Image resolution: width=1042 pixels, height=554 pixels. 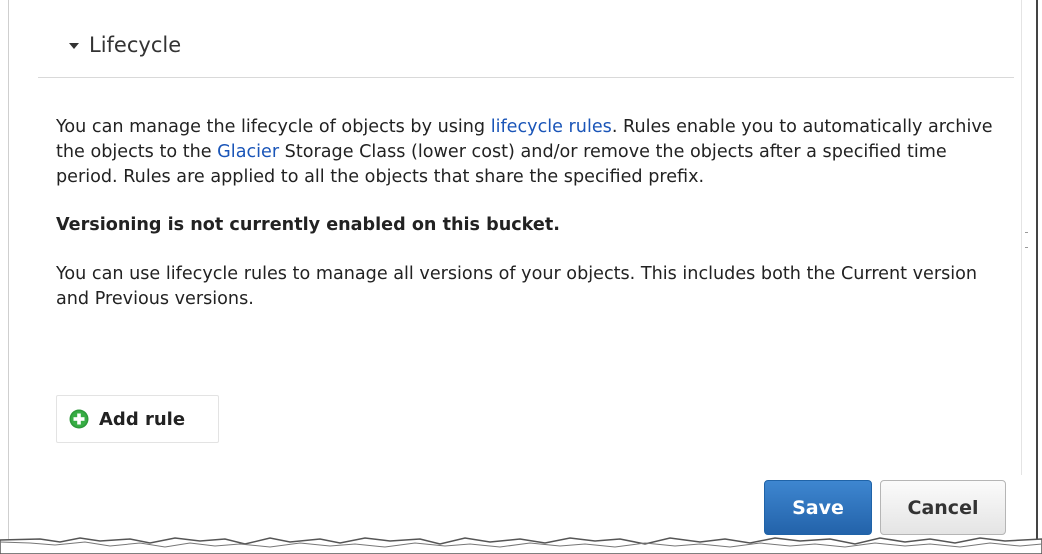 I want to click on section-title: Lifecycle, so click(x=135, y=44).